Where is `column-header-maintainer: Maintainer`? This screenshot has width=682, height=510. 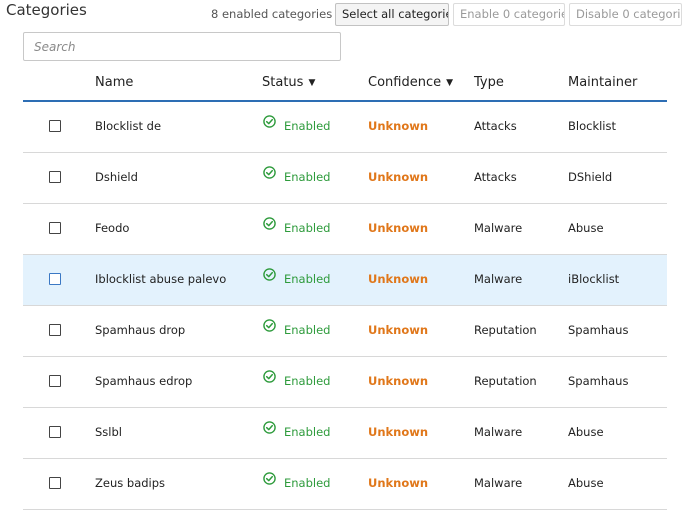 column-header-maintainer: Maintainer is located at coordinates (602, 82).